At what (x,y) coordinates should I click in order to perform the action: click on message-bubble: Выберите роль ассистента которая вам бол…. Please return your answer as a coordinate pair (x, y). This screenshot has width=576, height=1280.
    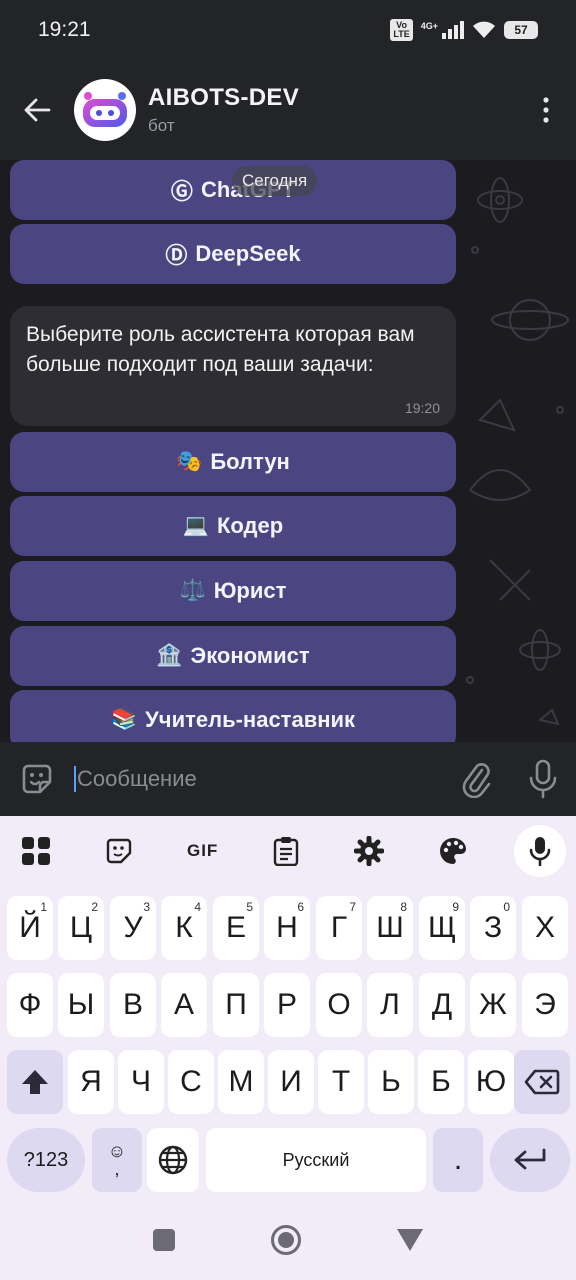
    Looking at the image, I should click on (233, 366).